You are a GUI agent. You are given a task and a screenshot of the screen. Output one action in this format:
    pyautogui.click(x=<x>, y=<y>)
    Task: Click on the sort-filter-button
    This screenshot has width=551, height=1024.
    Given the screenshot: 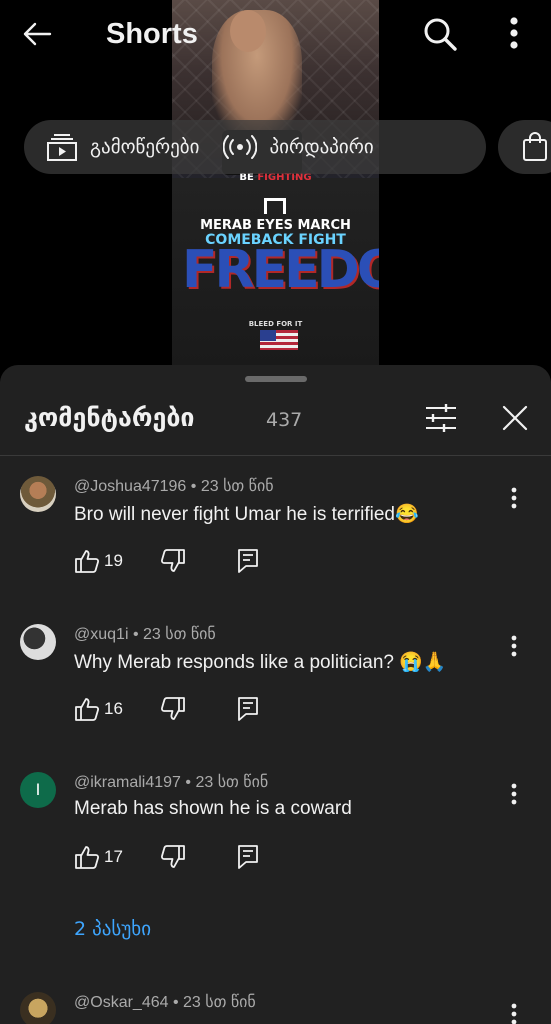 What is the action you would take?
    pyautogui.click(x=441, y=418)
    